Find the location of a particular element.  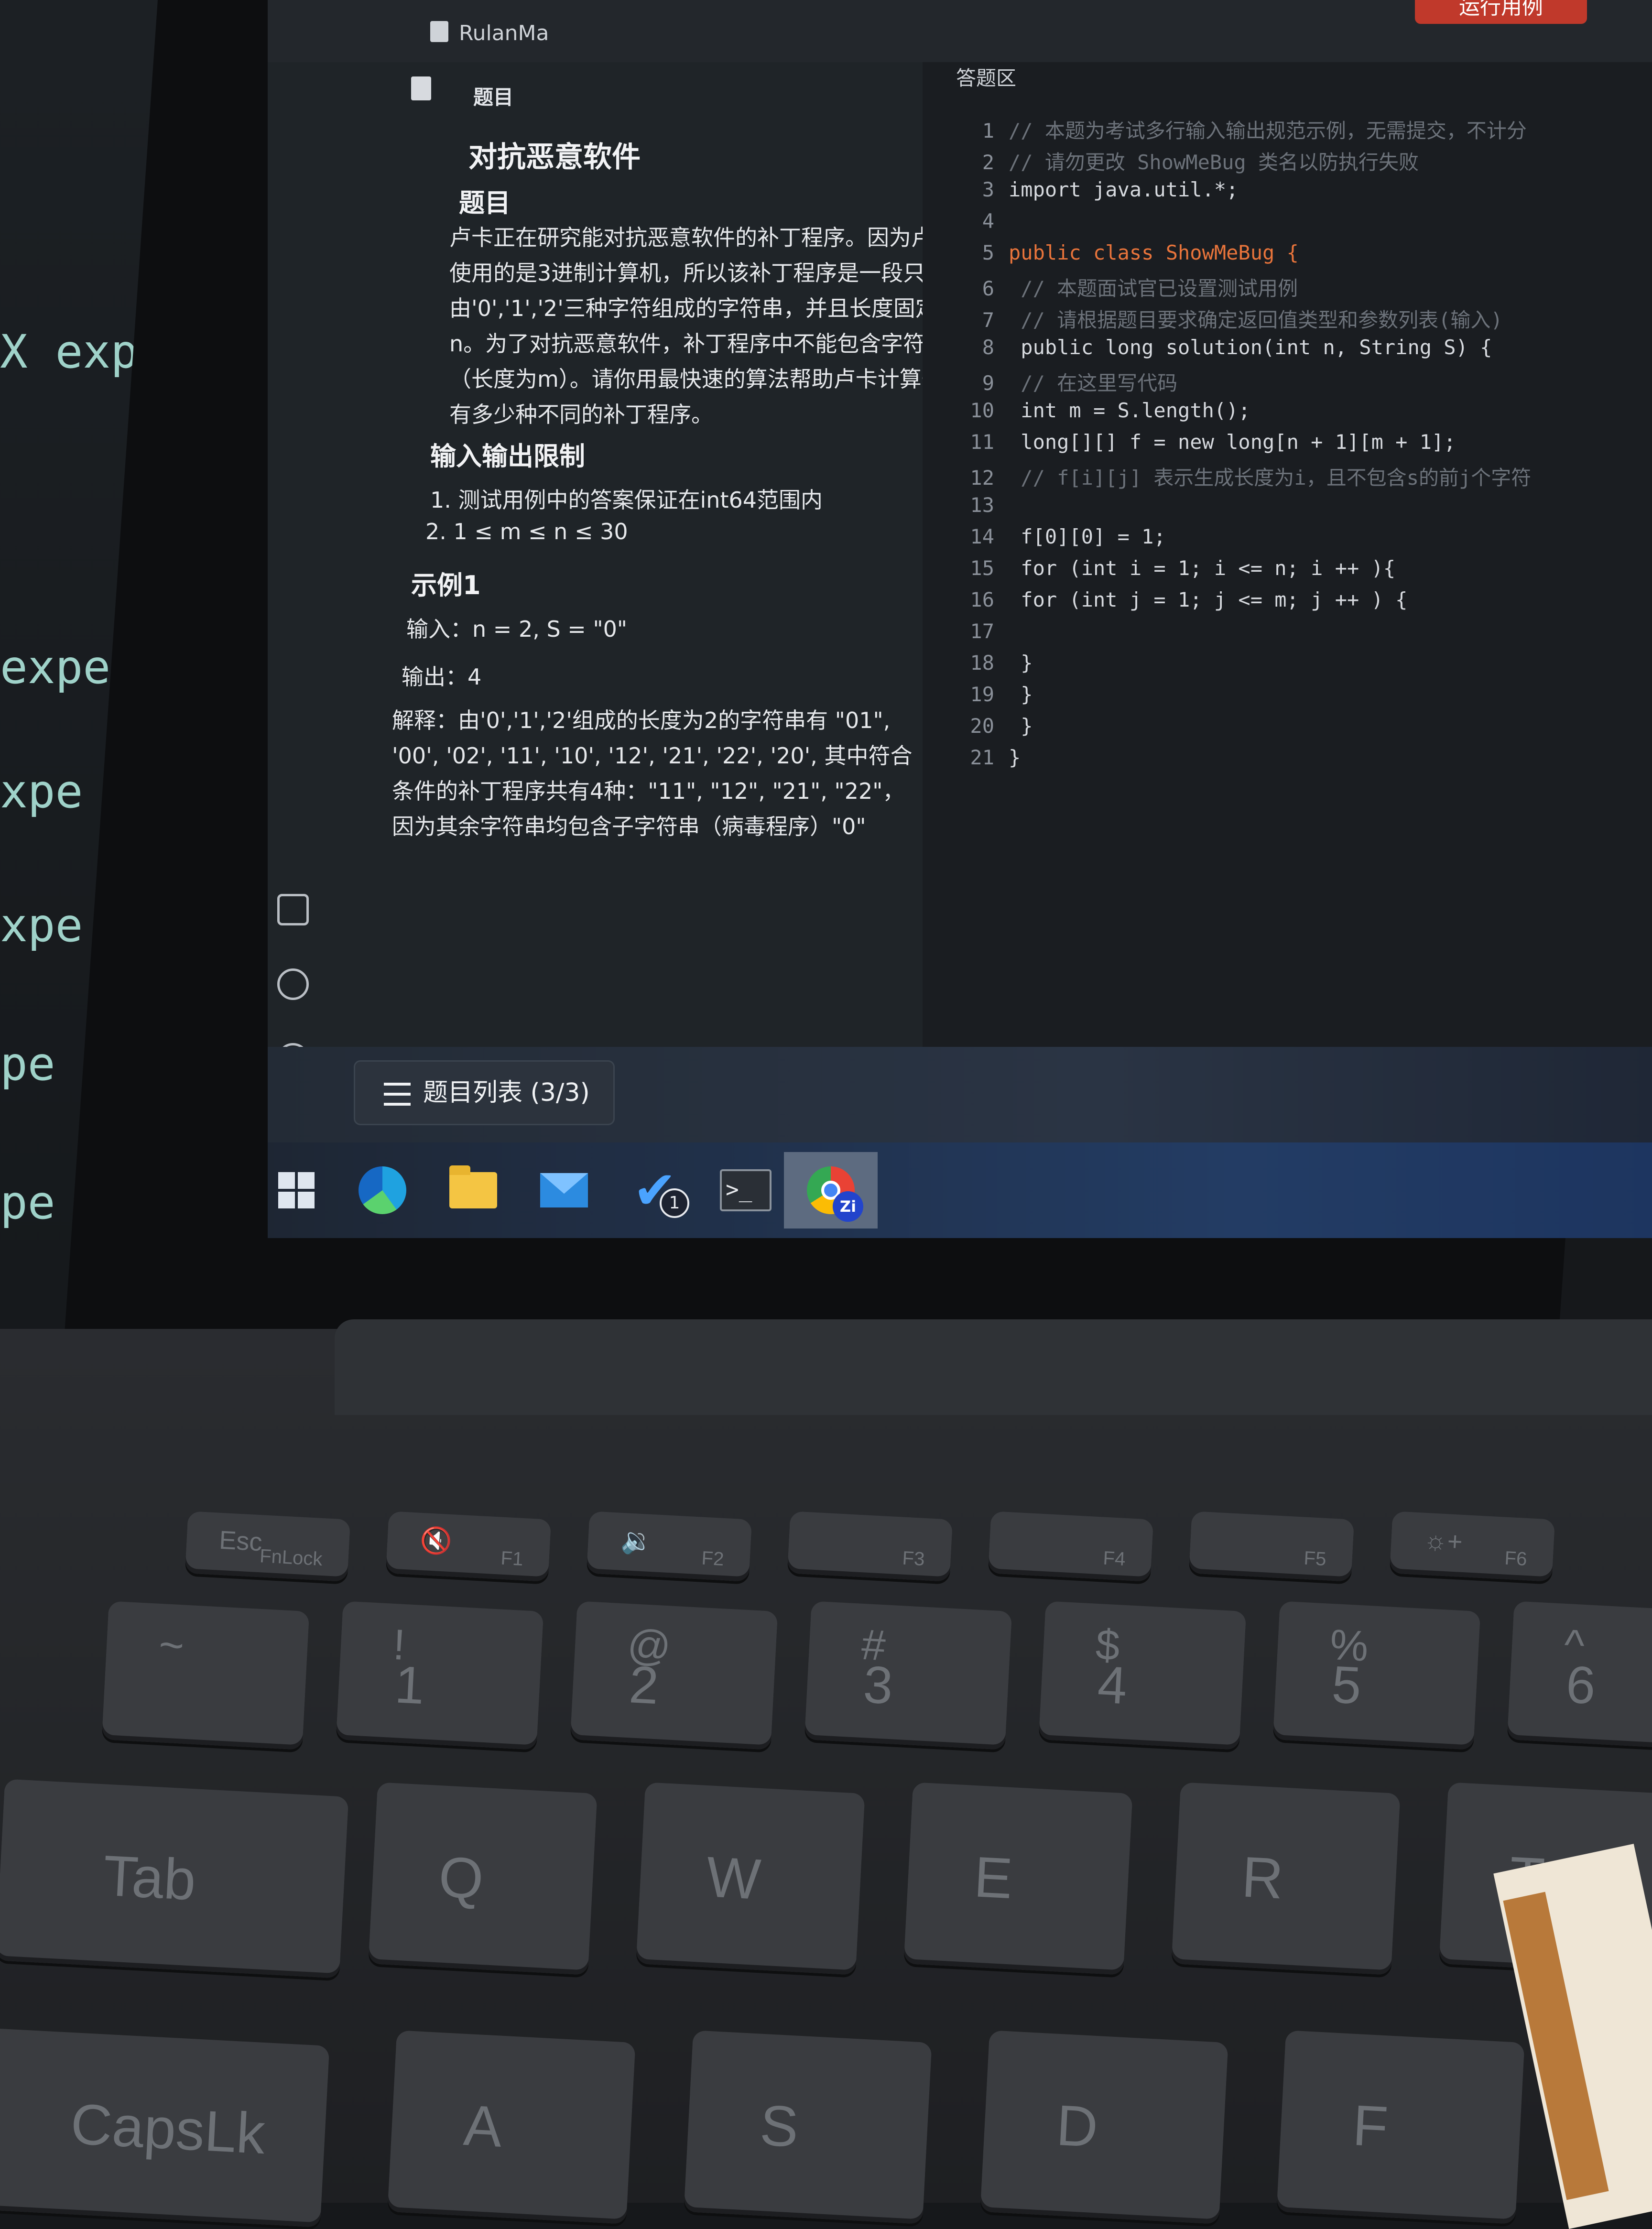

number-key: #3 is located at coordinates (908, 1675).